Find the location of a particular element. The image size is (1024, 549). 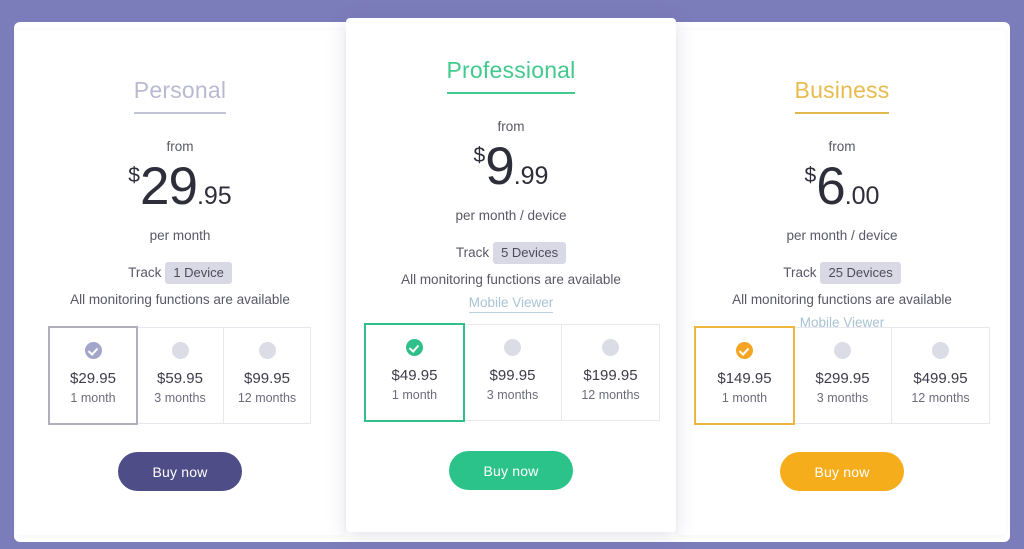

track-line-personal: Track 1 Device is located at coordinates (180, 273).